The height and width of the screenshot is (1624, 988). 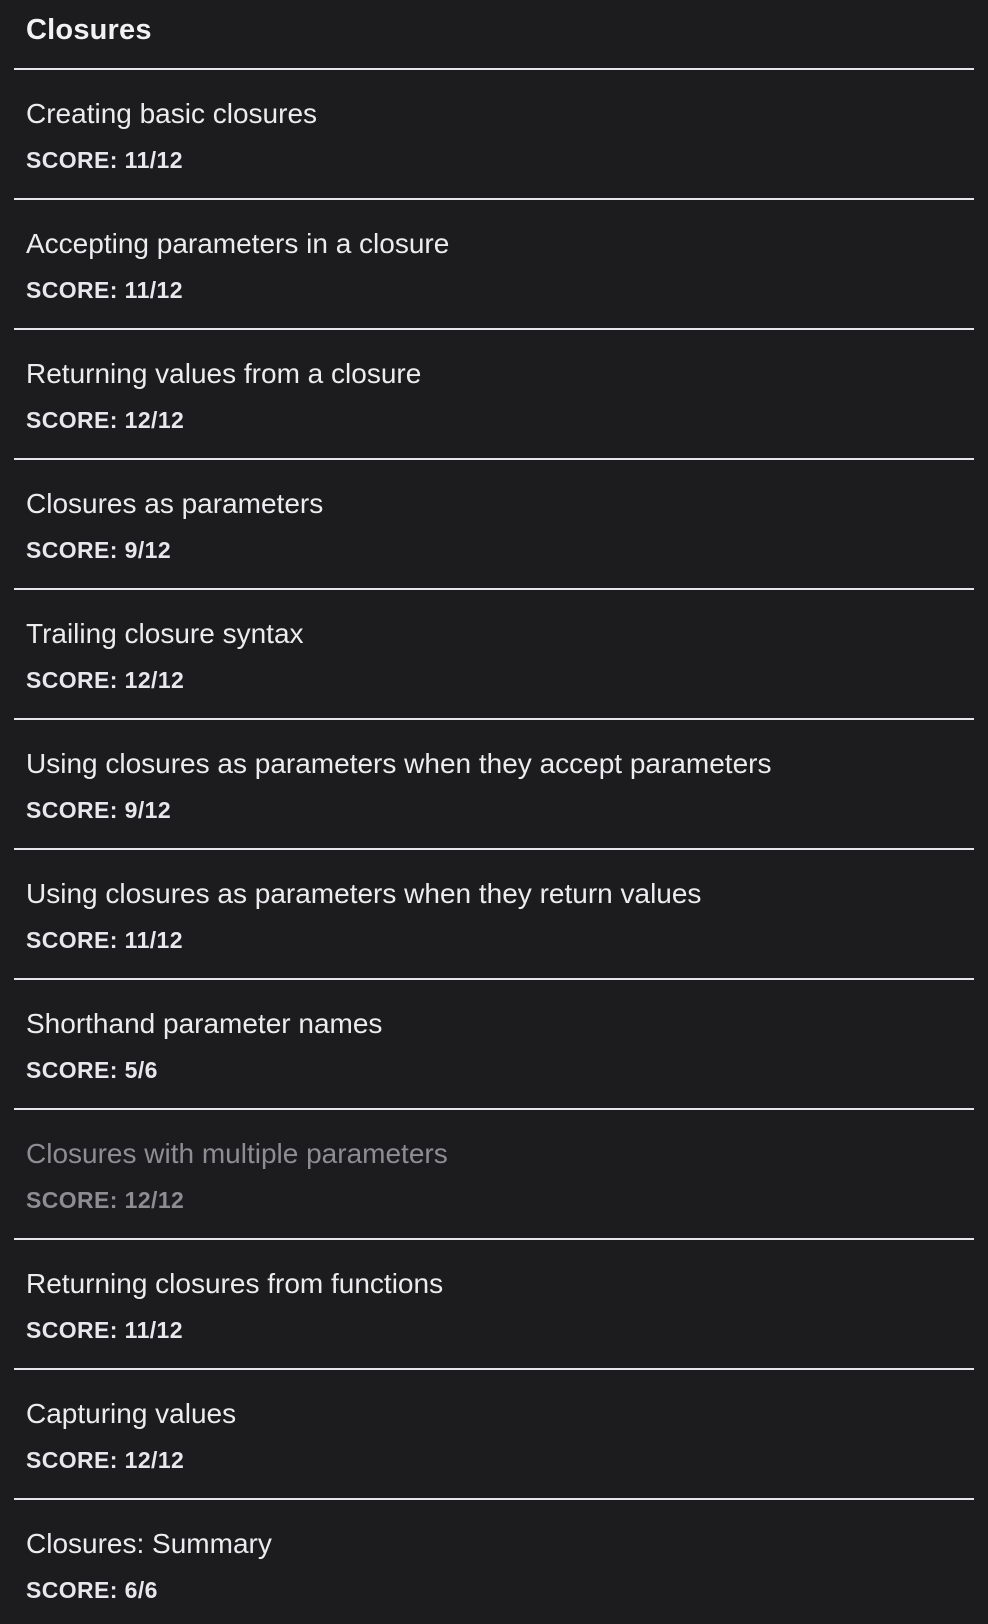 I want to click on lesson-score: SCORE: 6/6, so click(x=92, y=1590).